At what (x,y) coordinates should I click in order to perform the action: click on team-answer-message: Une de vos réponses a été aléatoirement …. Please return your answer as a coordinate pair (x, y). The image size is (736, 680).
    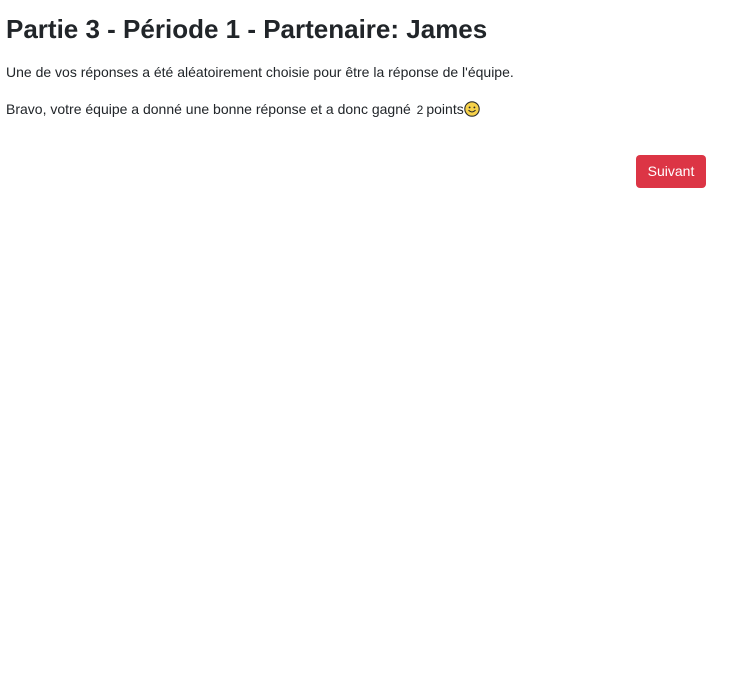
    Looking at the image, I should click on (260, 72).